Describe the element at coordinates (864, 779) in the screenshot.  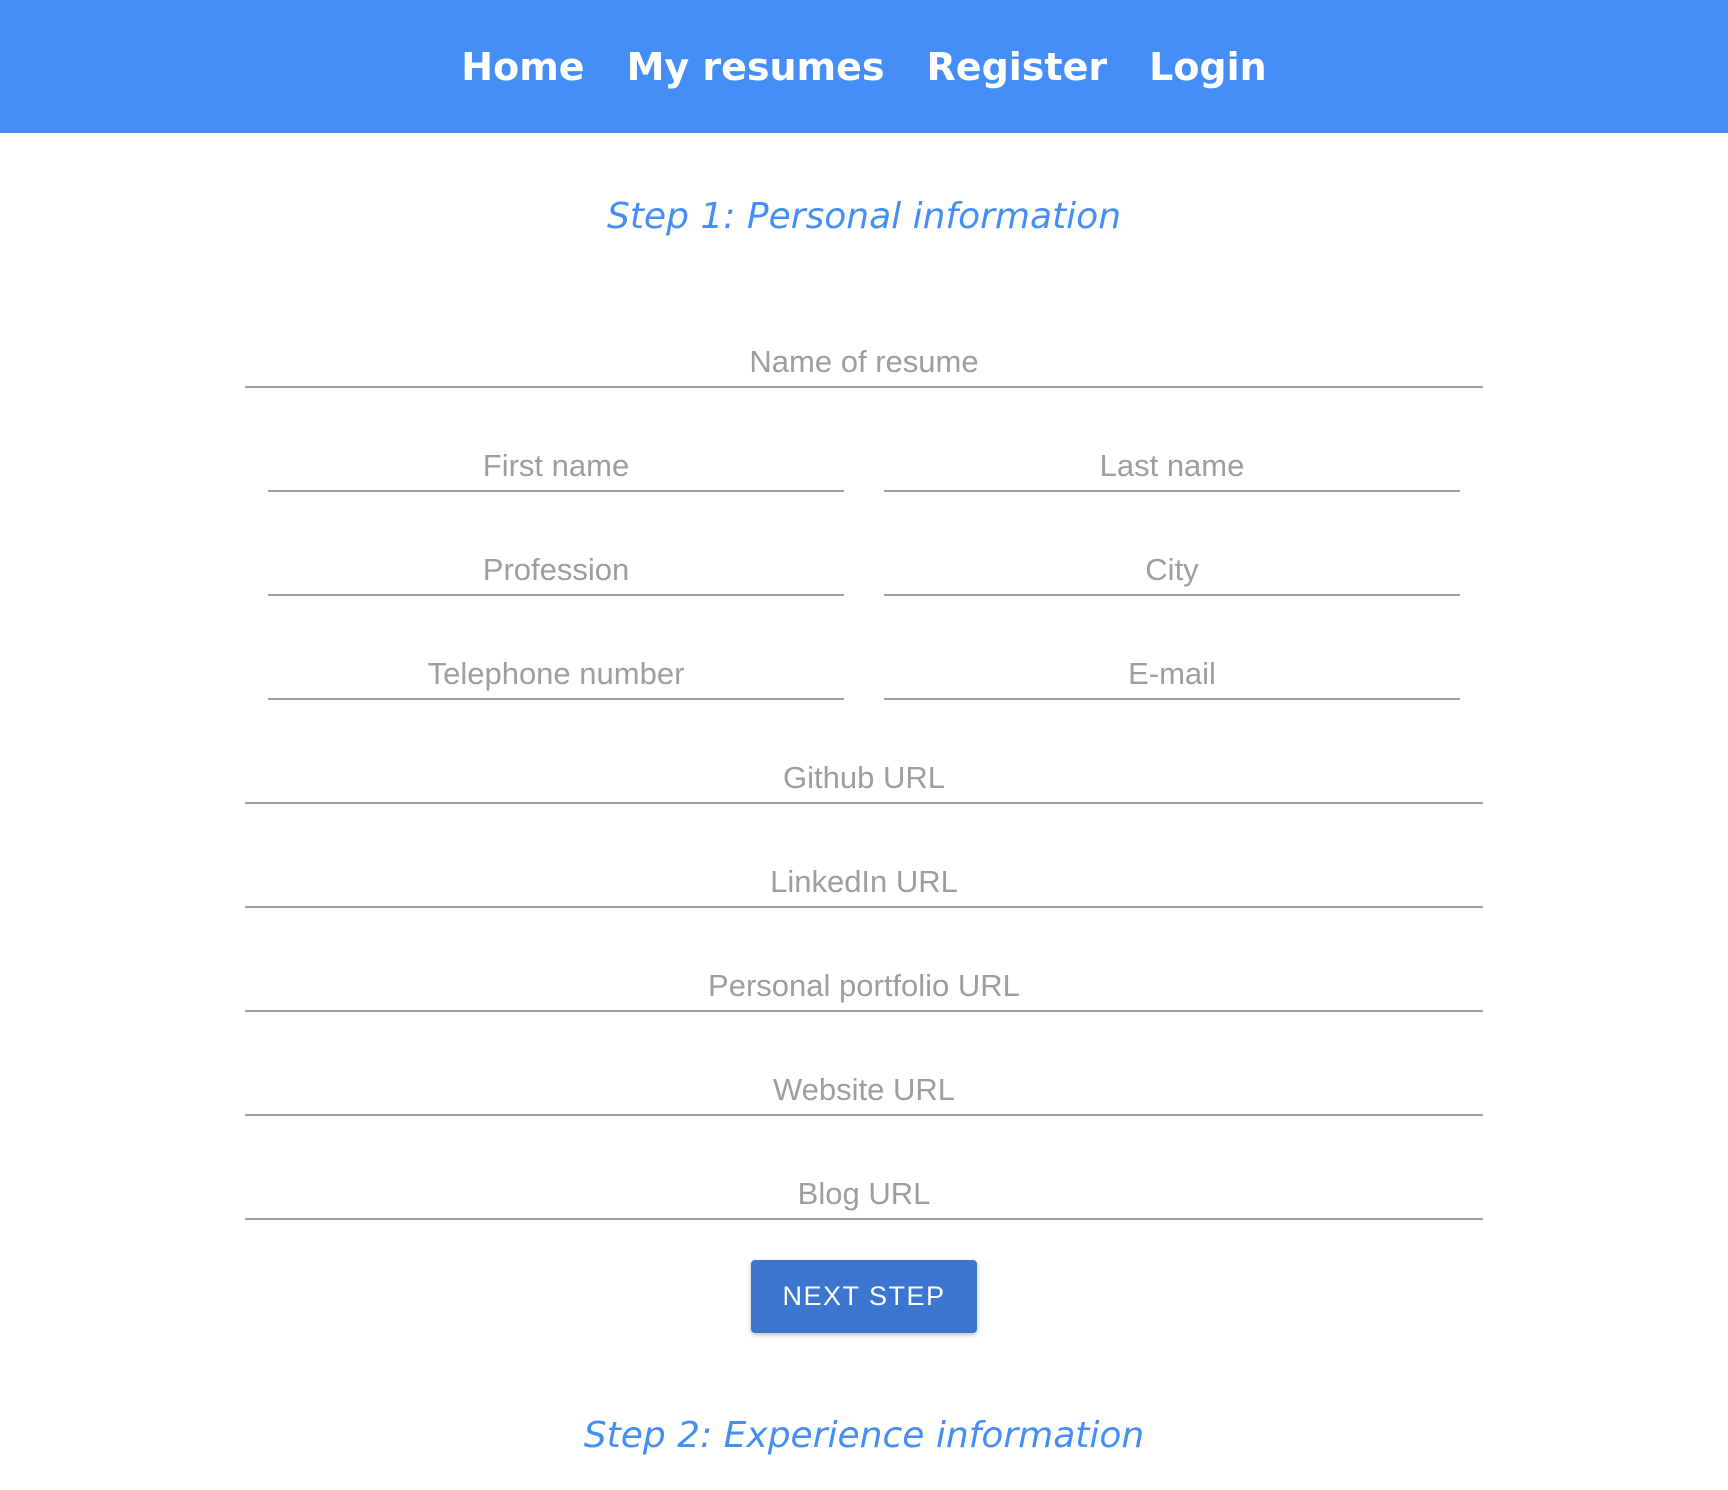
I see `github-url-input` at that location.